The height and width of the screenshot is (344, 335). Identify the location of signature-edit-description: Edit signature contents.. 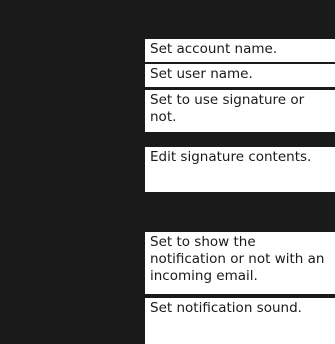
(240, 169).